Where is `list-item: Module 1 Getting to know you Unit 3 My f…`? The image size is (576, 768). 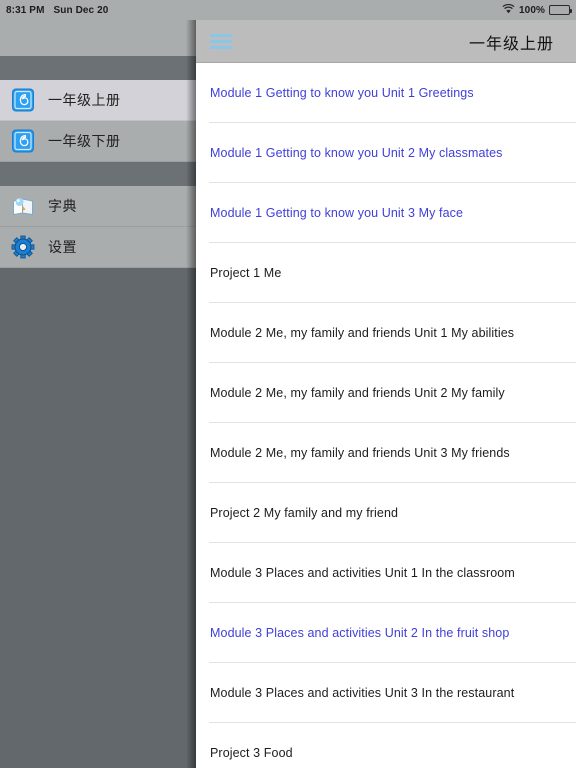 list-item: Module 1 Getting to know you Unit 3 My f… is located at coordinates (386, 213).